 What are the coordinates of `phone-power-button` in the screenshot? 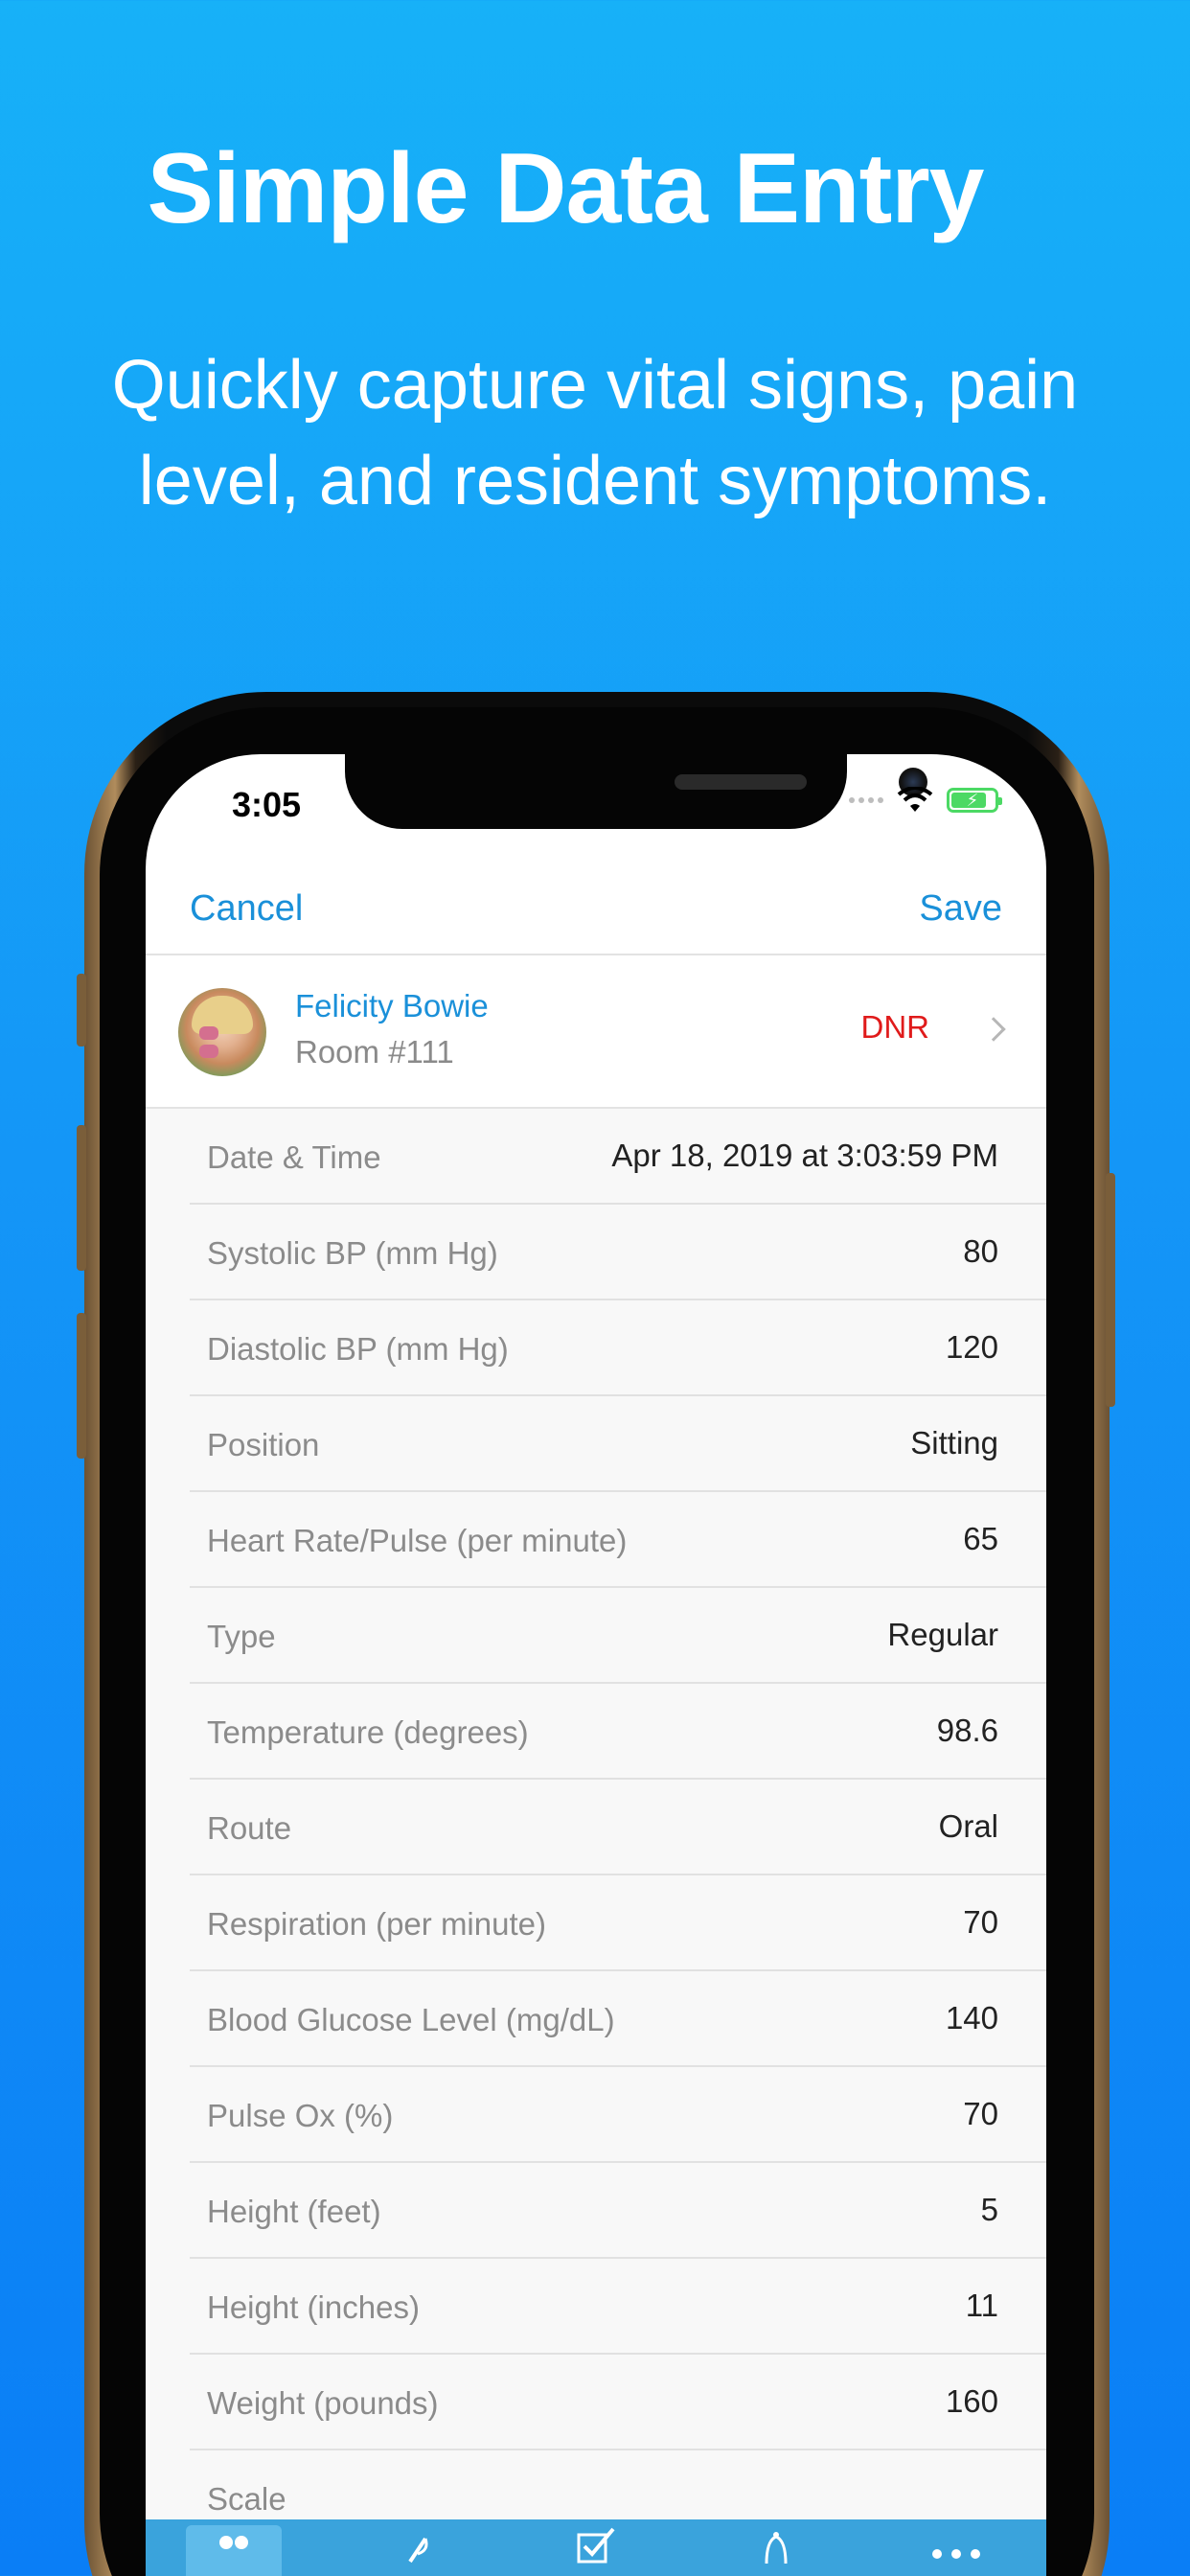 It's located at (1110, 1290).